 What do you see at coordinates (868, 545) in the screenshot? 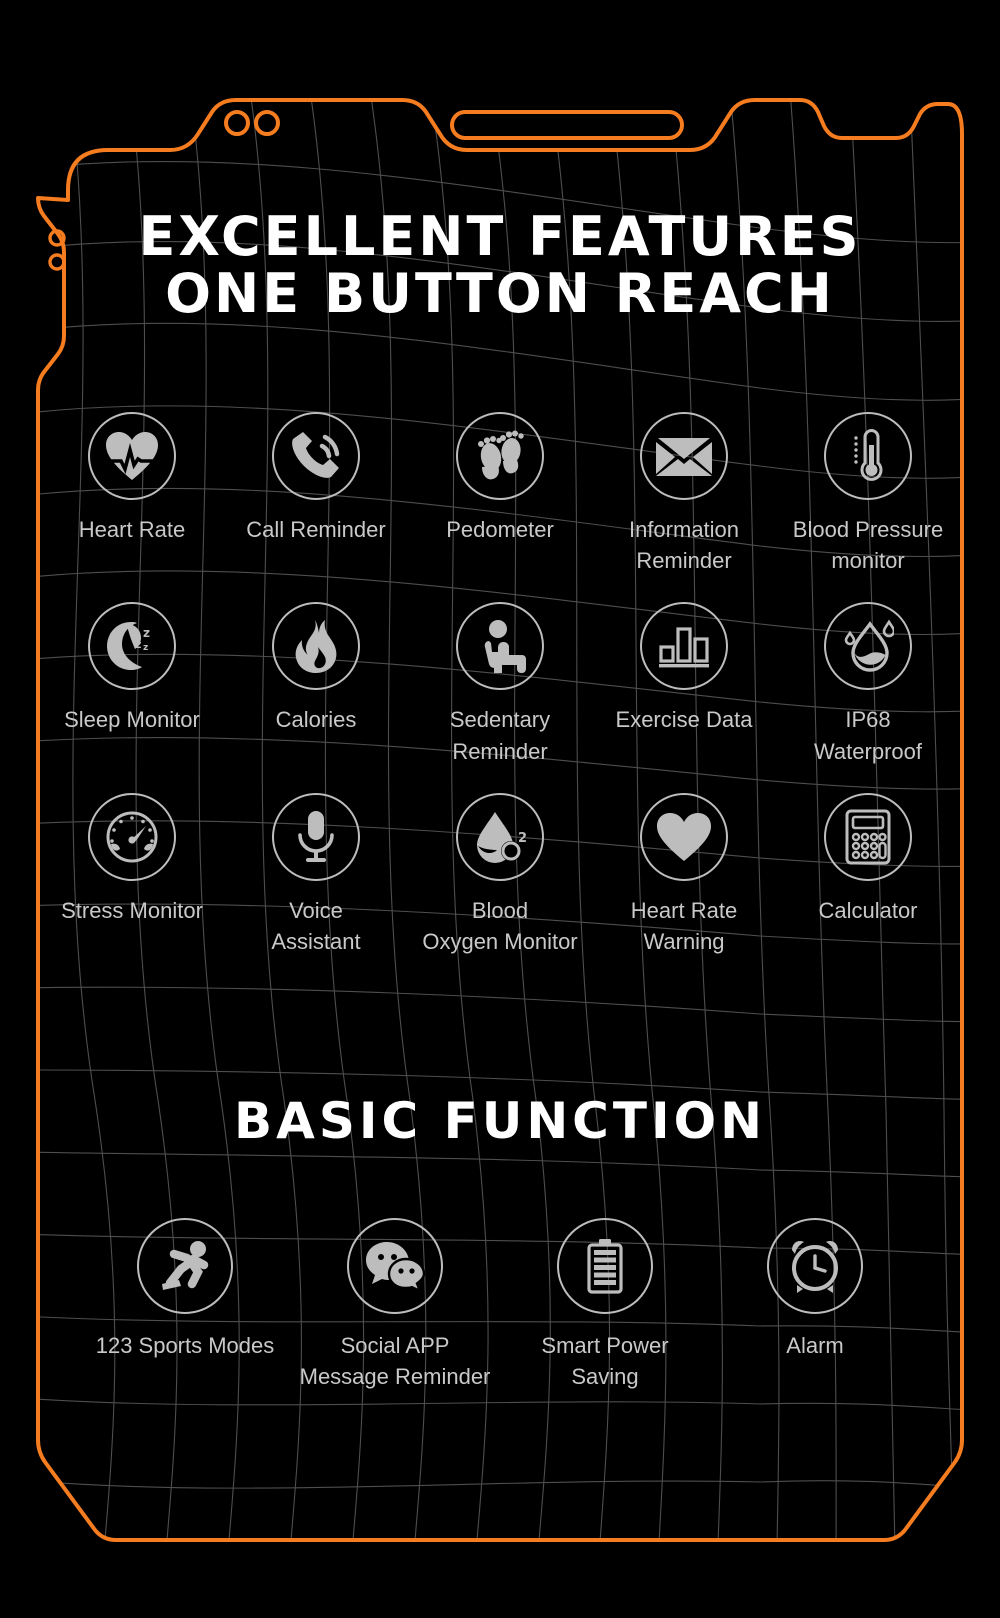
I see `feature-label: Blood Pressure monitor` at bounding box center [868, 545].